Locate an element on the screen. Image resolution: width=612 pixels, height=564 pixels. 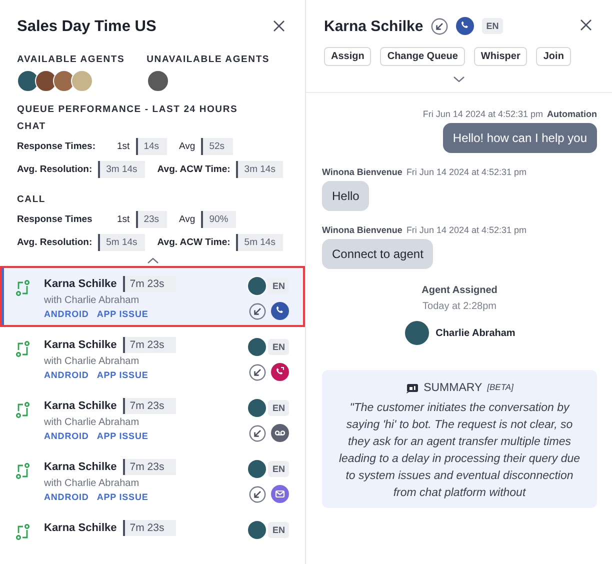
action-button: Assign is located at coordinates (348, 56).